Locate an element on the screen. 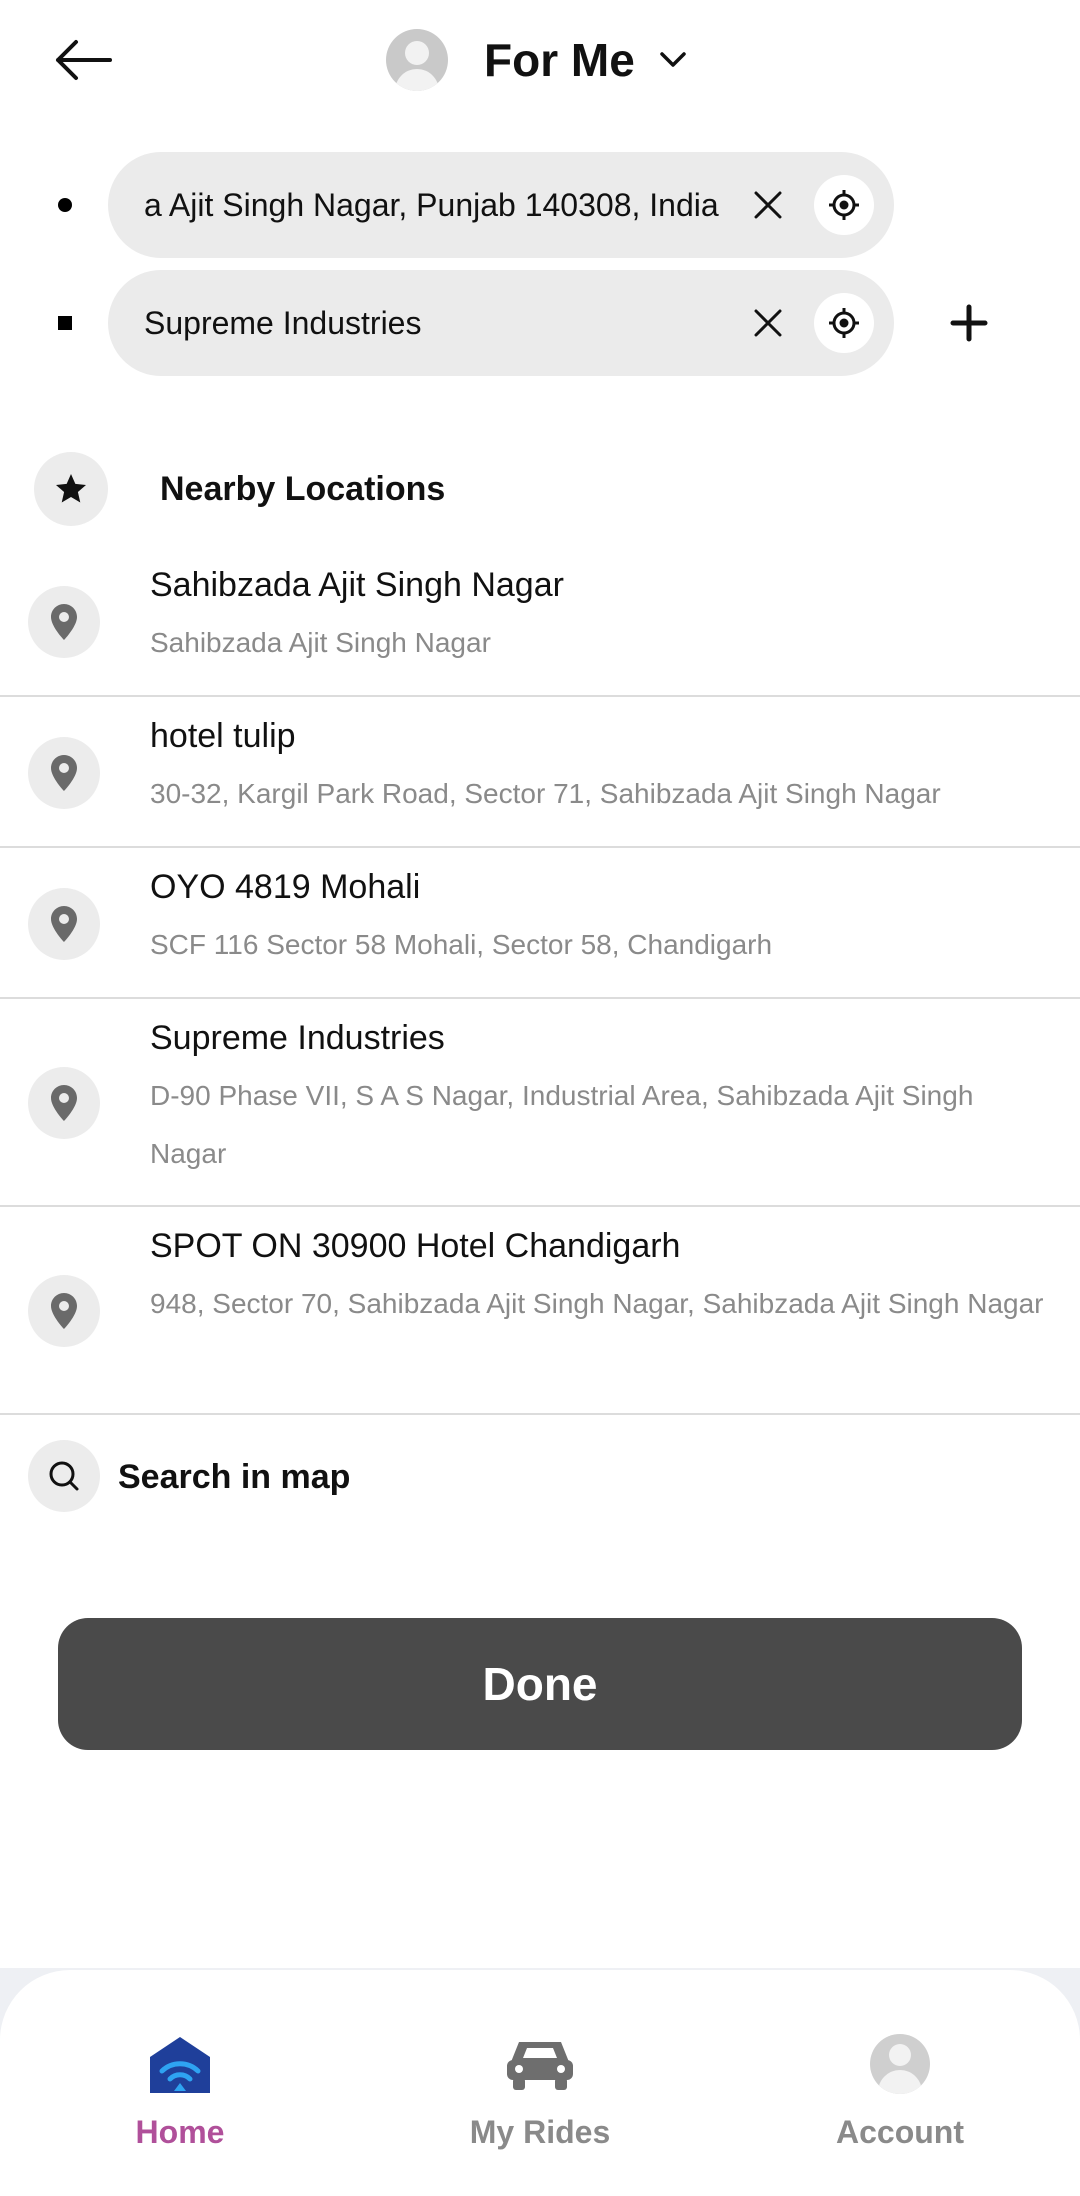  pickup-input: a Ajit Singh Nagar, Punjab 140308, India is located at coordinates (501, 205).